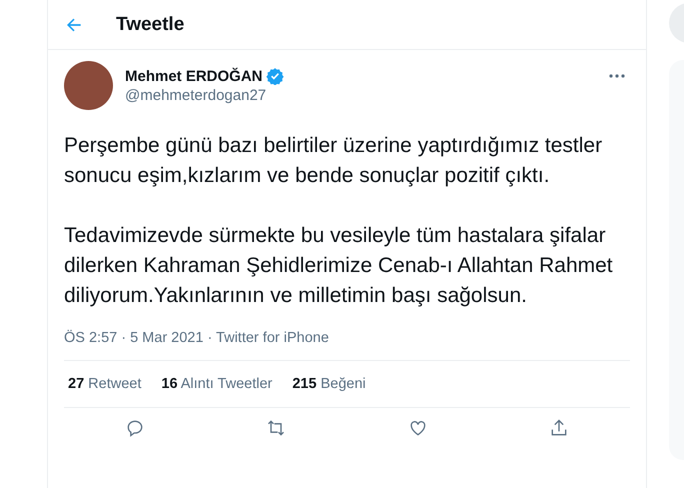  I want to click on heart-icon, so click(418, 428).